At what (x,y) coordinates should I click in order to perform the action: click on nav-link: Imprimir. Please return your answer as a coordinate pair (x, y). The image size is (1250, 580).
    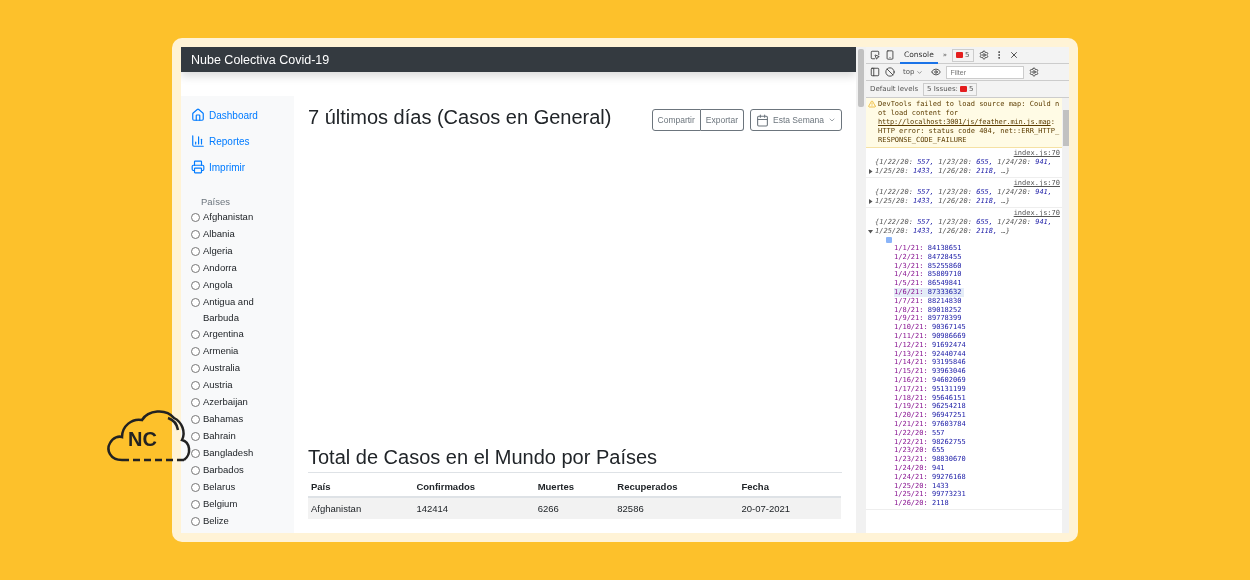
    Looking at the image, I should click on (242, 167).